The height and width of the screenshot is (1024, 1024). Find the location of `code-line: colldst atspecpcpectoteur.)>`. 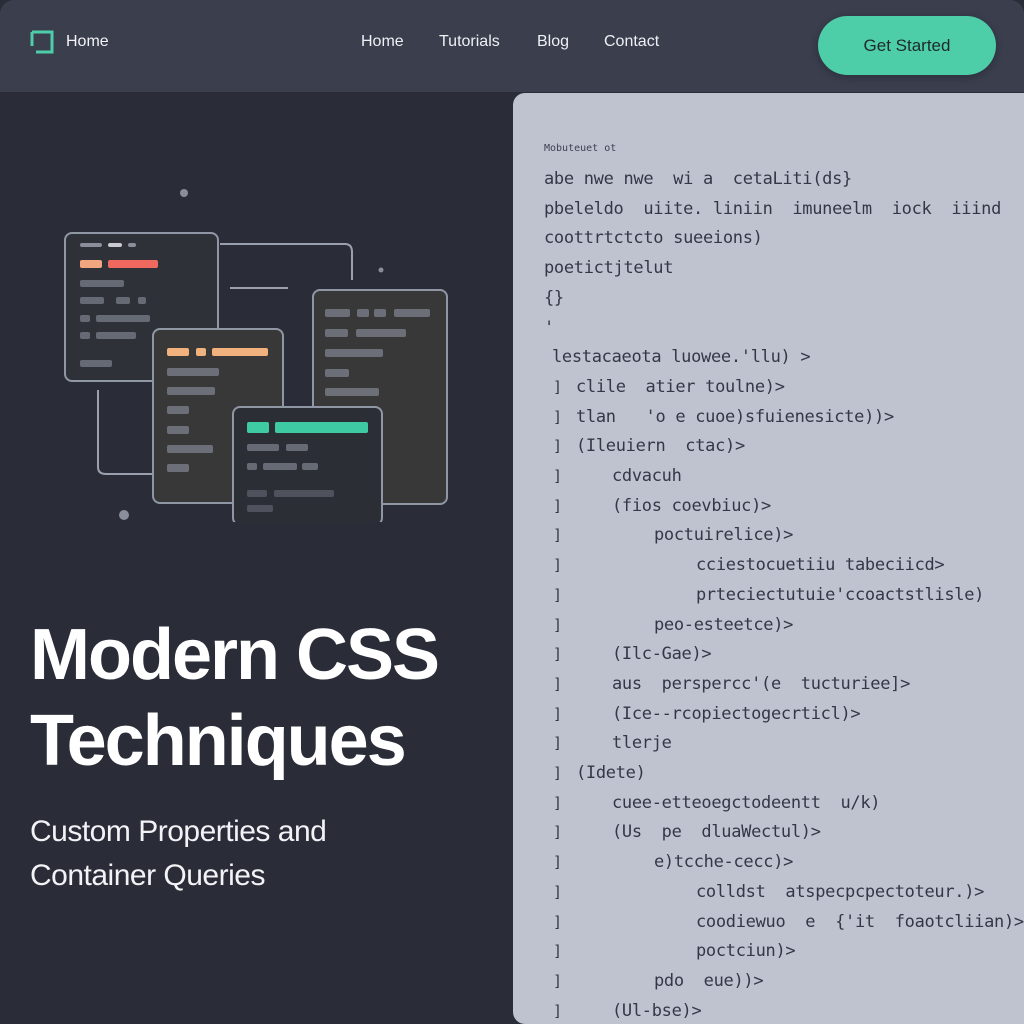

code-line: colldst atspecpcpectoteur.)> is located at coordinates (840, 891).